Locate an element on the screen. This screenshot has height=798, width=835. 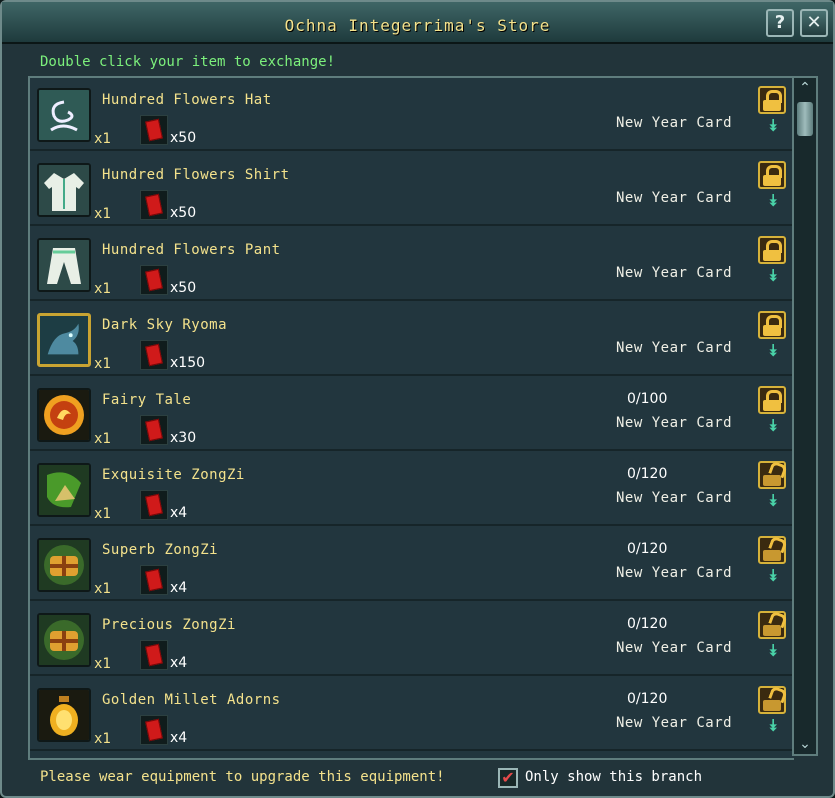
help-button: ? is located at coordinates (780, 23).